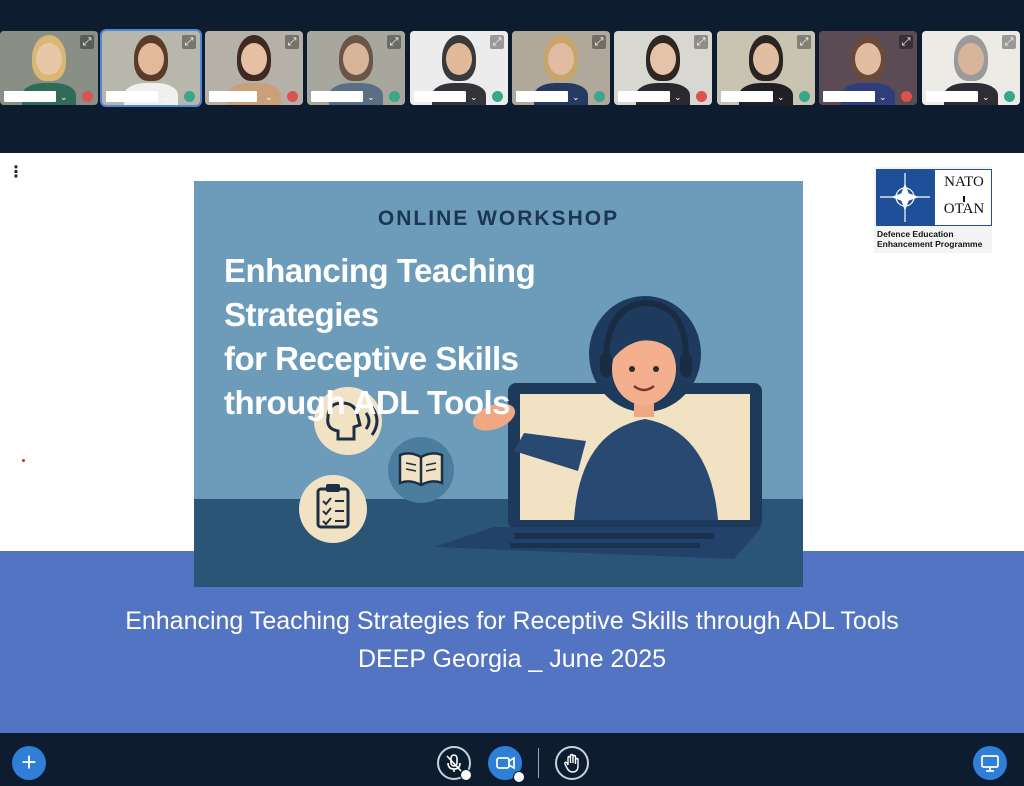 The width and height of the screenshot is (1024, 786). What do you see at coordinates (367, 402) in the screenshot?
I see `slide-title-line: through ADL Tools` at bounding box center [367, 402].